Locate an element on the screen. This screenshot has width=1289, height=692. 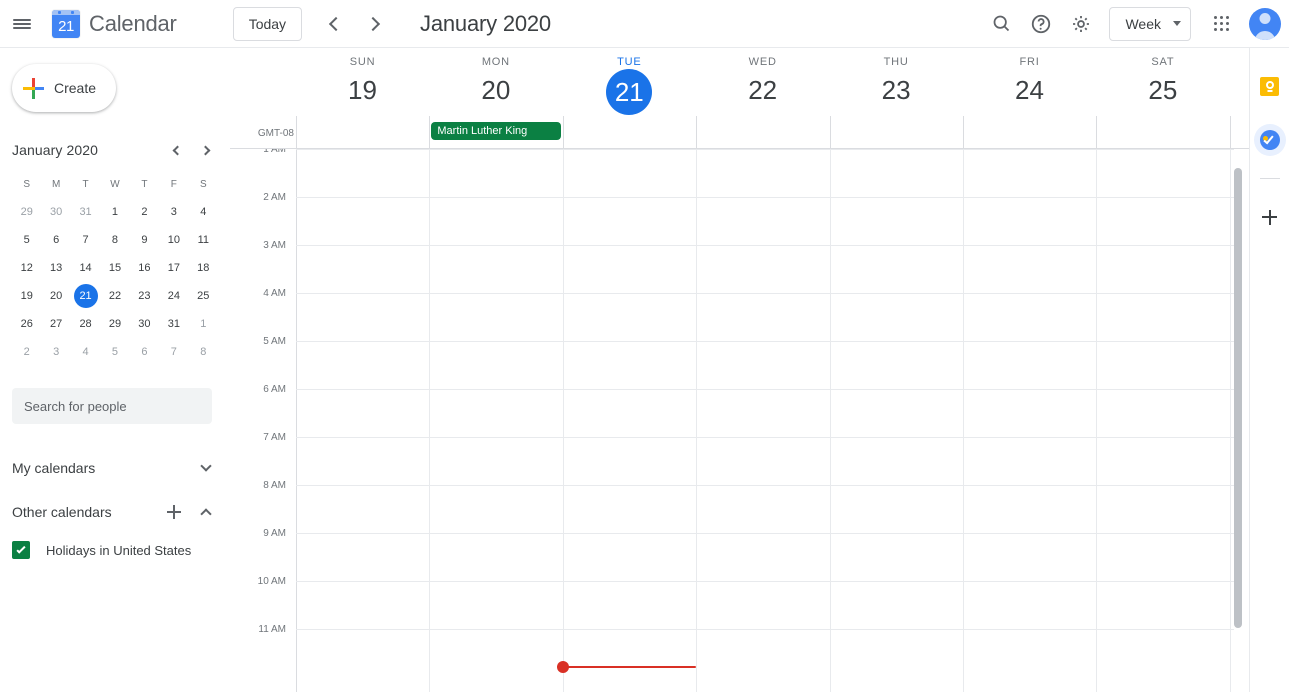
mini-day-9: 9 is located at coordinates (144, 240).